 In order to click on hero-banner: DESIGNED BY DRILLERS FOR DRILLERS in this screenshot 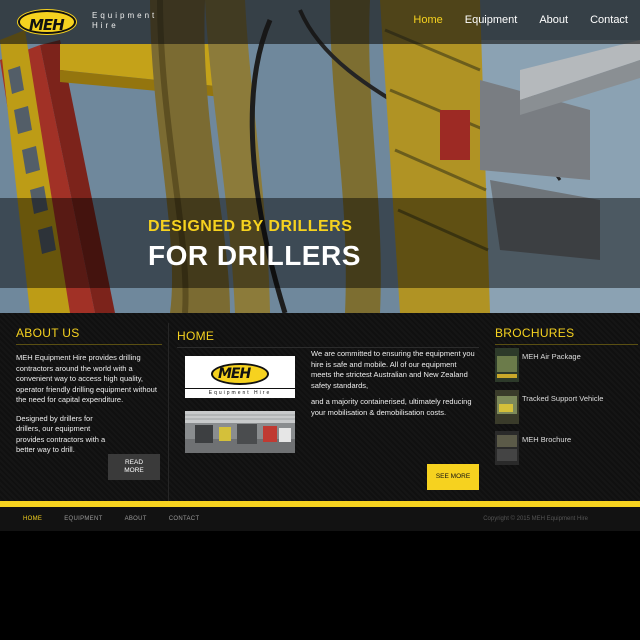, I will do `click(320, 243)`.